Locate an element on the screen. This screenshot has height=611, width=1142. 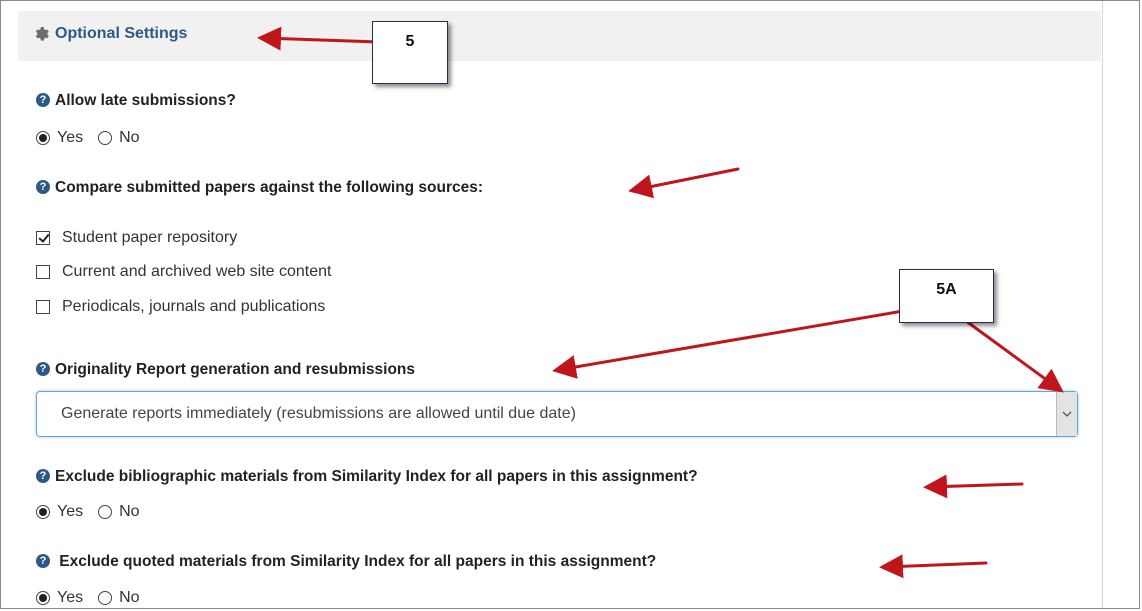
arrow-to-sources is located at coordinates (684, 183).